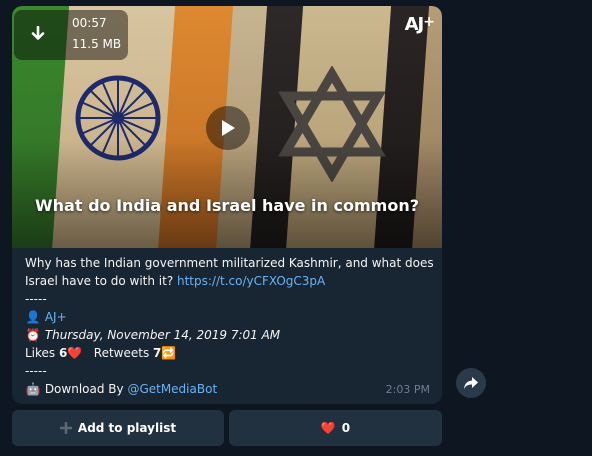 This screenshot has width=592, height=456. What do you see at coordinates (127, 428) in the screenshot?
I see `add-to-playlist-label: Add to playlist` at bounding box center [127, 428].